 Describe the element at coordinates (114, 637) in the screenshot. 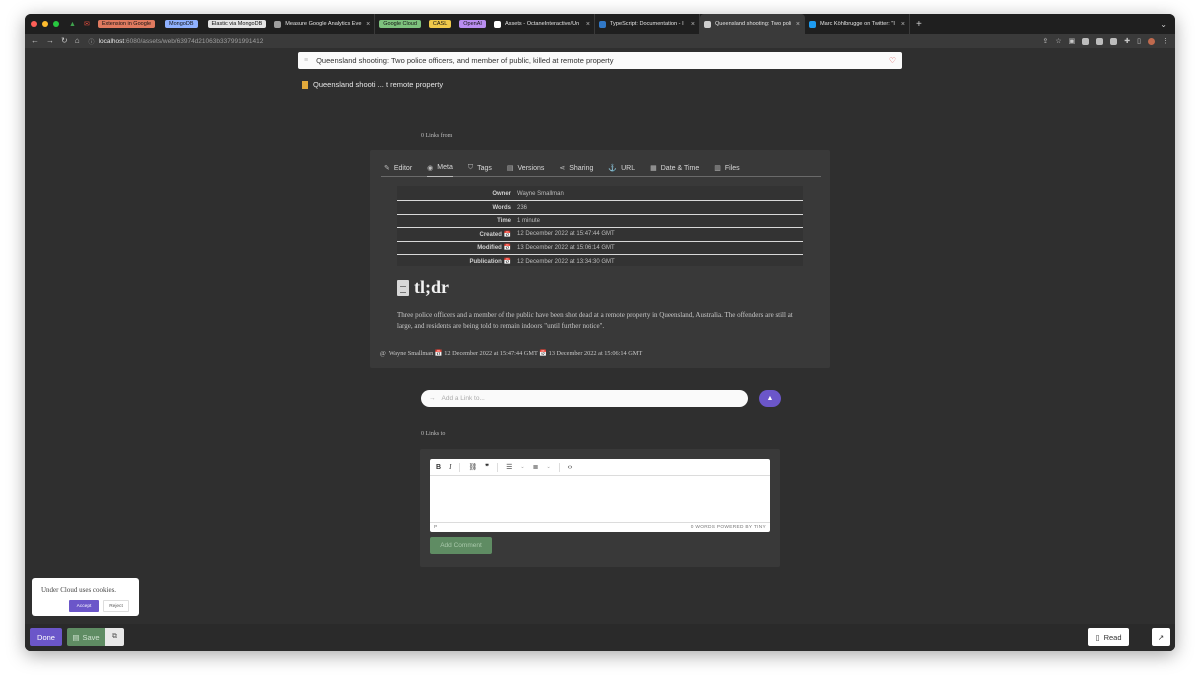

I see `save-options-button: ⧉` at that location.